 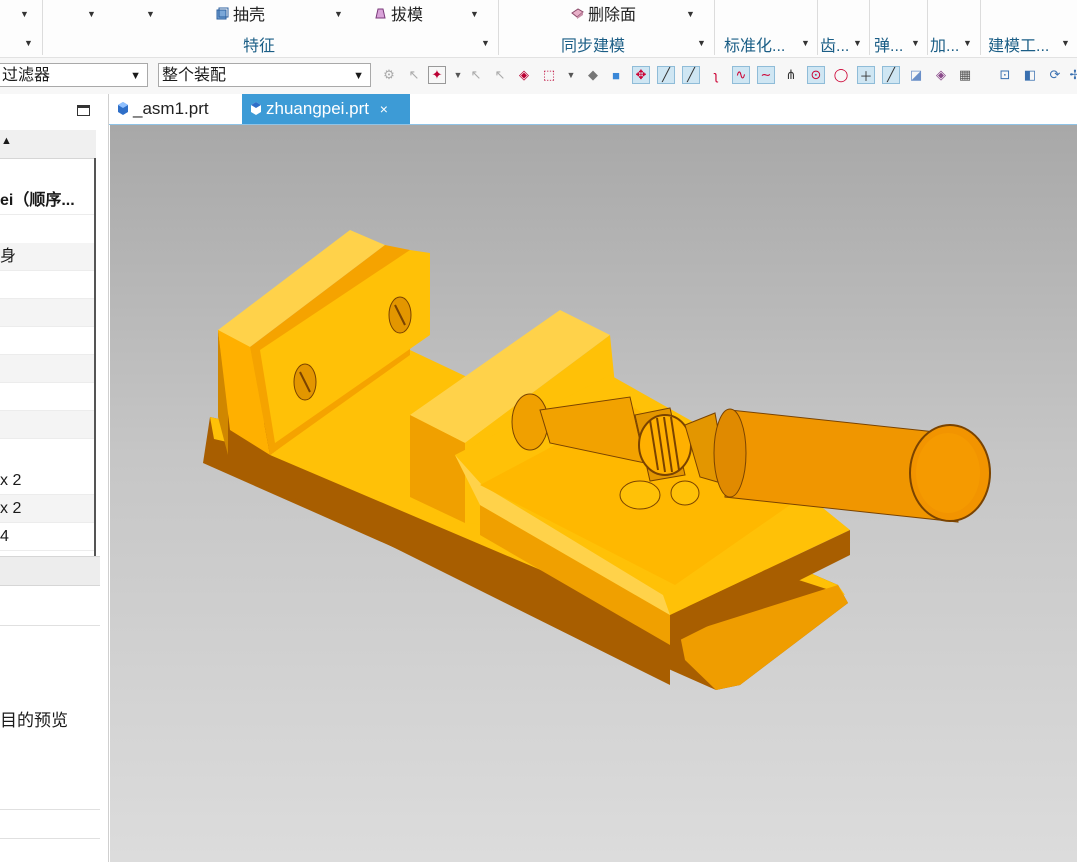 I want to click on select-box-icon: ✦, so click(x=437, y=75).